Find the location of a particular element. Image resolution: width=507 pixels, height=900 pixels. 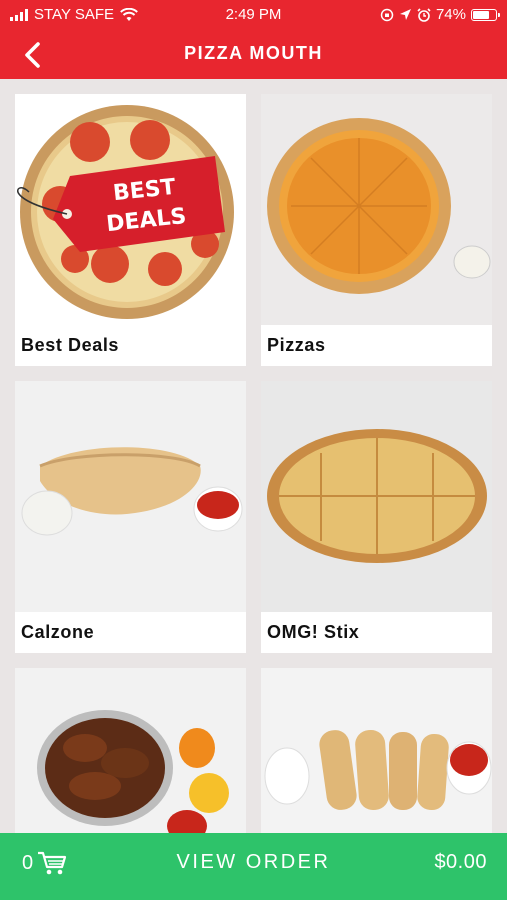

battery-fill is located at coordinates (481, 14).